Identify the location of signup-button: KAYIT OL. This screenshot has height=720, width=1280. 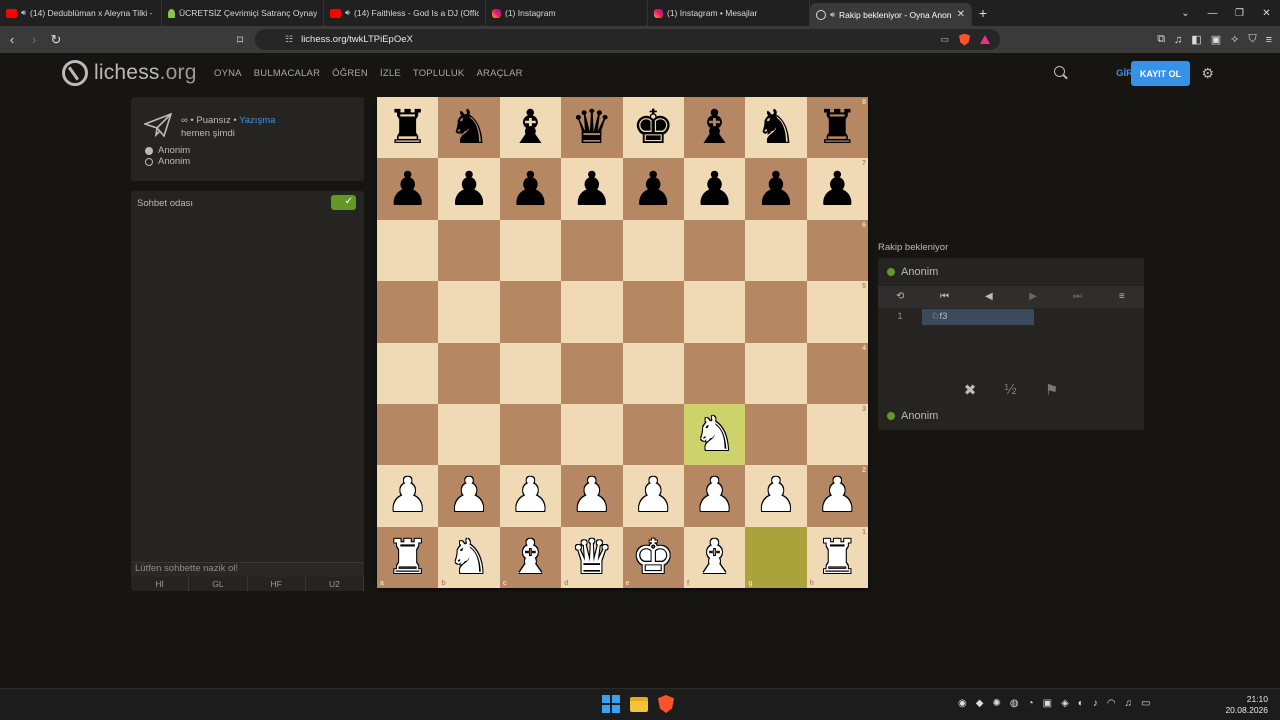
(1160, 73).